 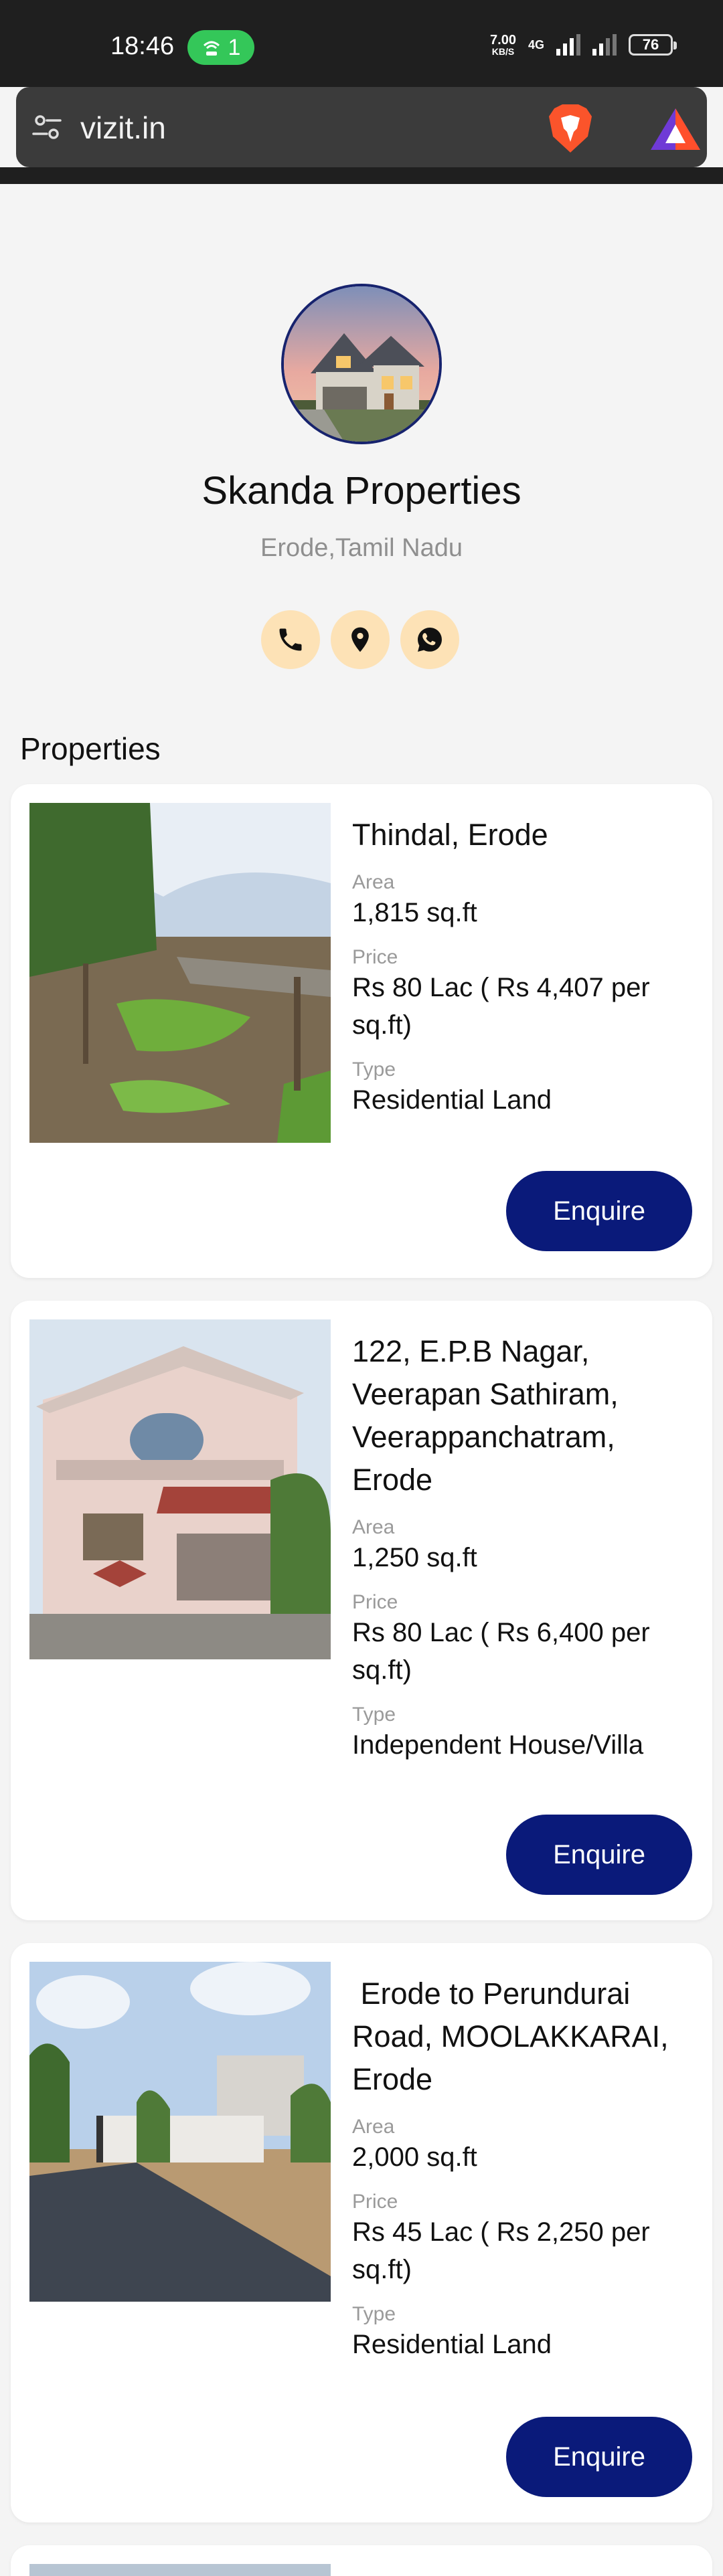 I want to click on url-text: vizit.in, so click(x=123, y=128).